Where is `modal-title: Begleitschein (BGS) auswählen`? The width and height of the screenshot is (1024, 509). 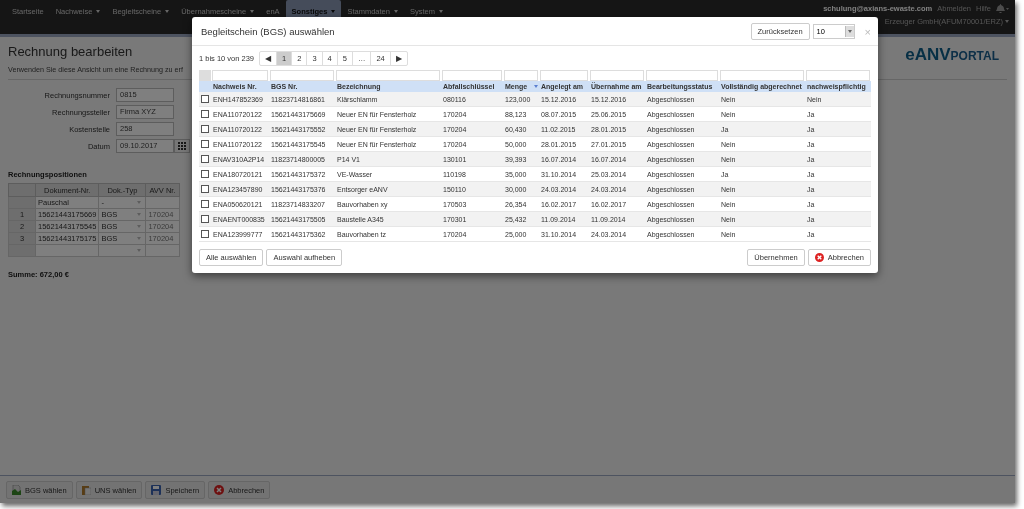
modal-title: Begleitschein (BGS) auswählen is located at coordinates (268, 31).